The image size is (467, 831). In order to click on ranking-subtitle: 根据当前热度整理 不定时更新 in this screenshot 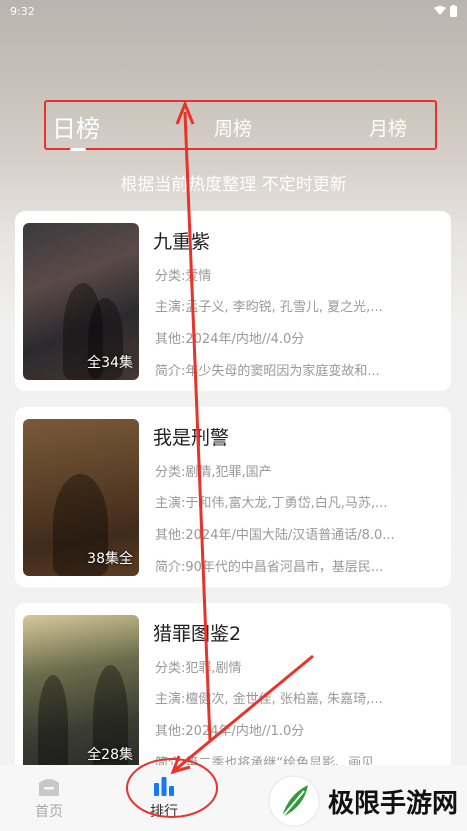, I will do `click(233, 185)`.